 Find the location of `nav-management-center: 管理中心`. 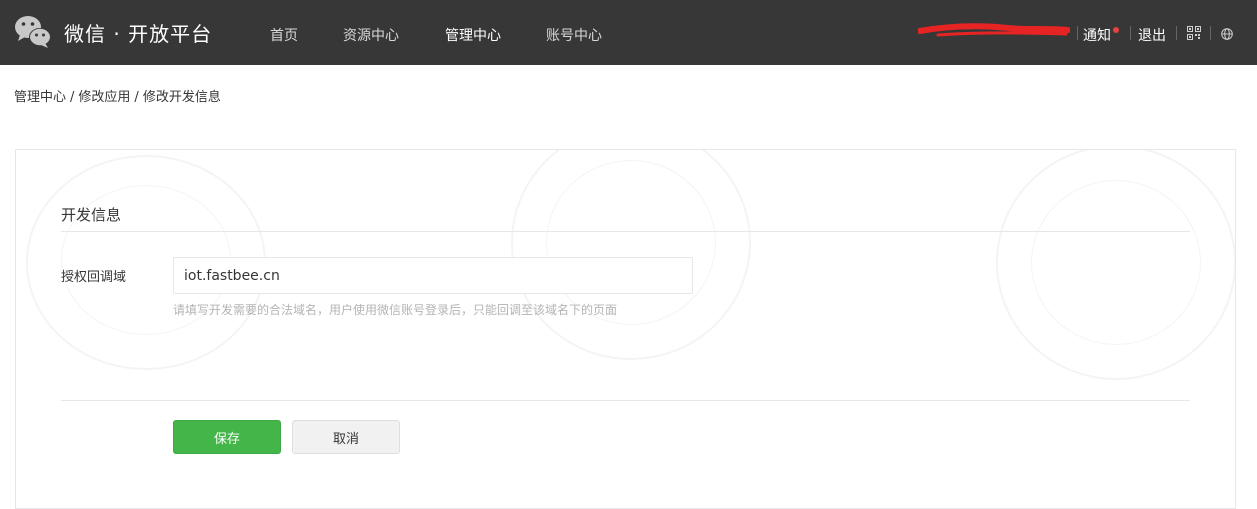

nav-management-center: 管理中心 is located at coordinates (473, 35).